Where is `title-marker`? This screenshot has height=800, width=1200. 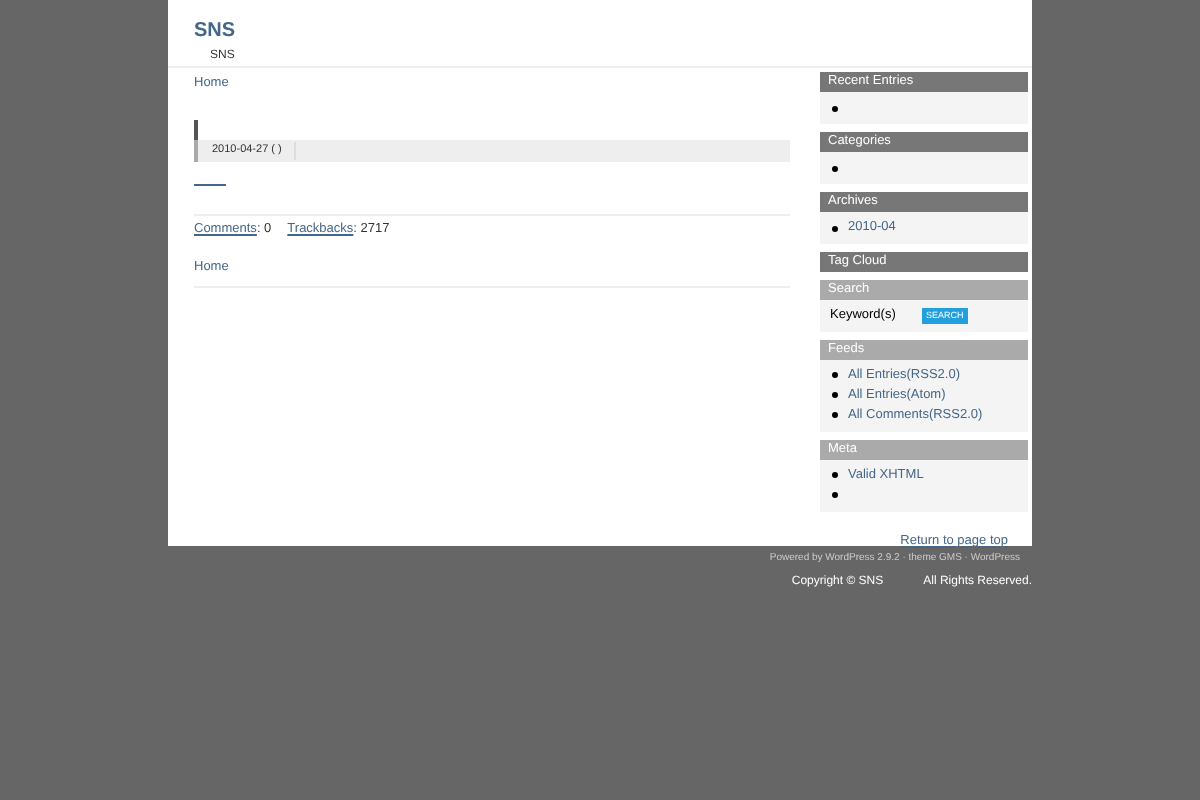
title-marker is located at coordinates (196, 130).